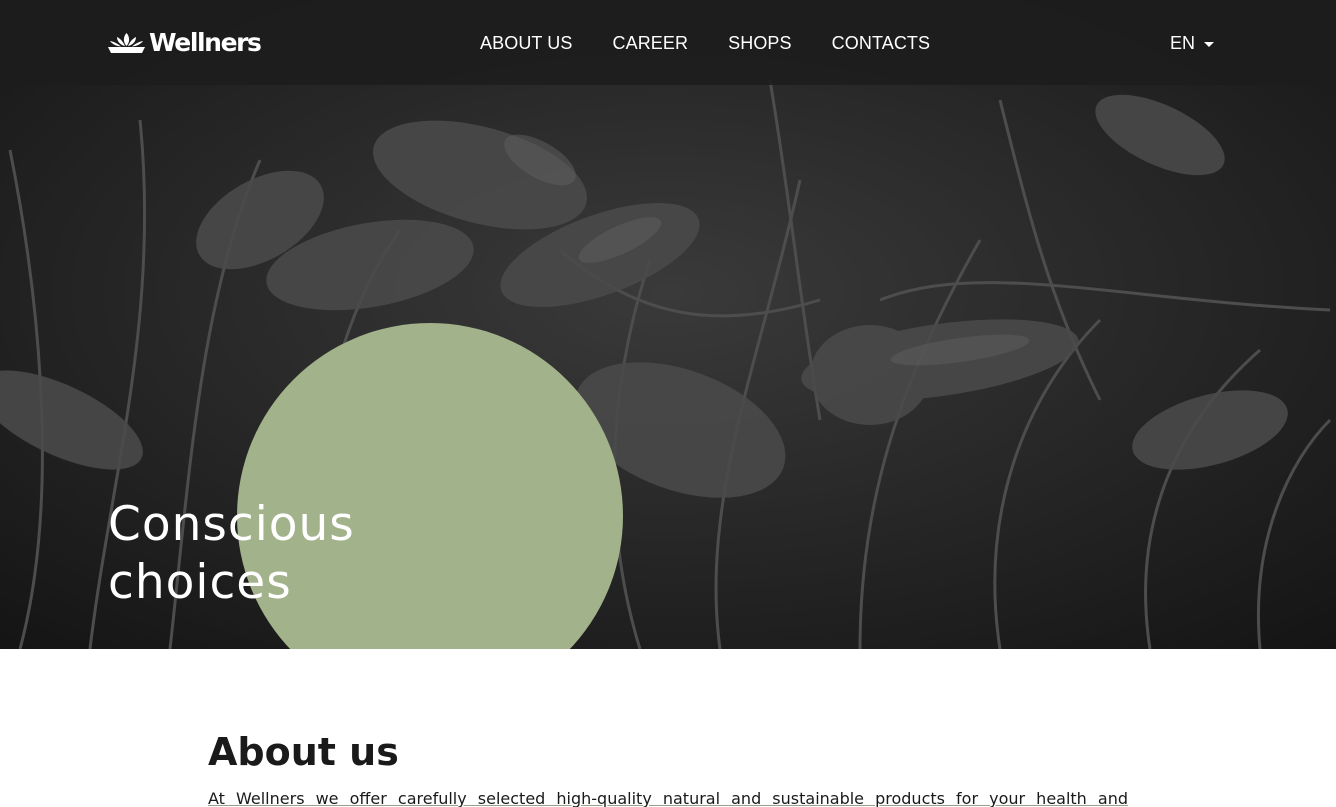 This screenshot has height=807, width=1336. I want to click on about-title: About us, so click(303, 752).